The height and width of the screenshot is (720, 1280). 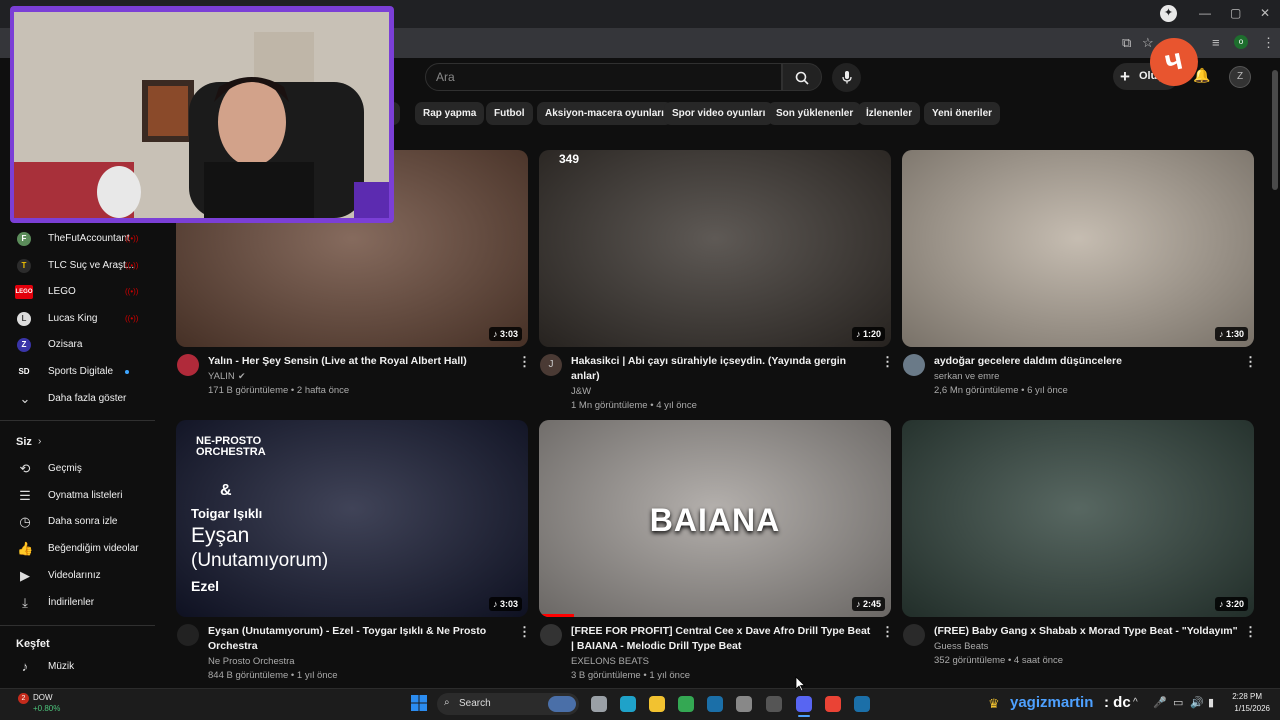 What do you see at coordinates (1235, 13) in the screenshot?
I see `maximize-icon: ▢` at bounding box center [1235, 13].